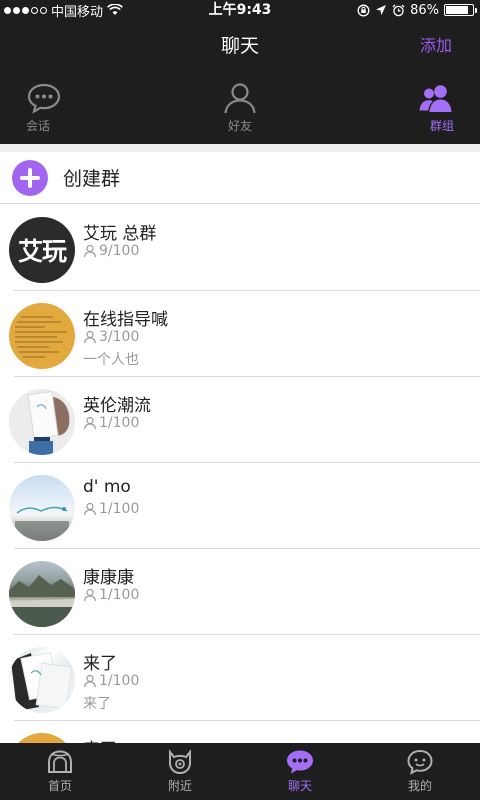  Describe the element at coordinates (240, 334) in the screenshot. I see `group-row: 在线指导喊 3/100 一个人也` at that location.